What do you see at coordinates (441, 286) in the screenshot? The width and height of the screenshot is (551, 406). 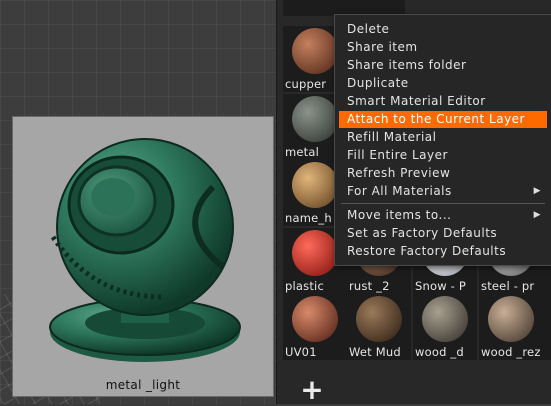 I see `material-tile-label: Snow - P` at bounding box center [441, 286].